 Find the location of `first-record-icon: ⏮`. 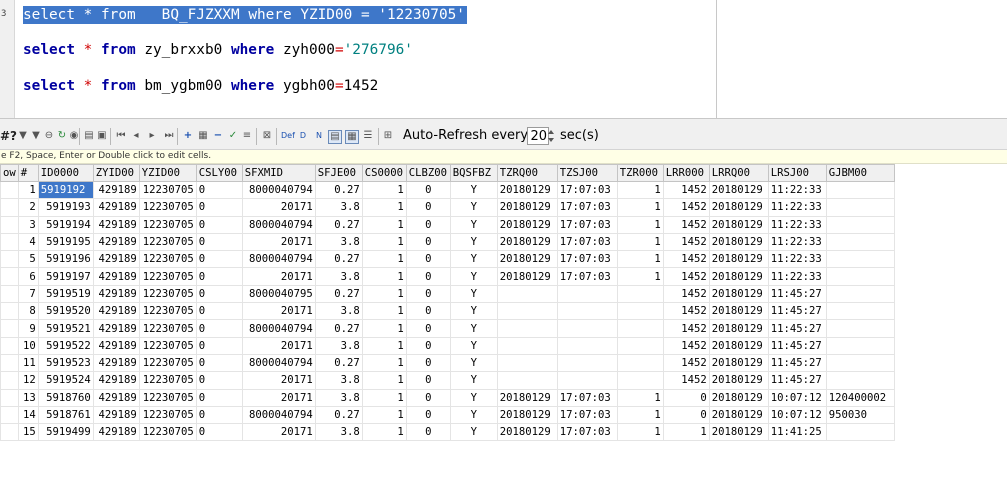

first-record-icon: ⏮ is located at coordinates (121, 136).